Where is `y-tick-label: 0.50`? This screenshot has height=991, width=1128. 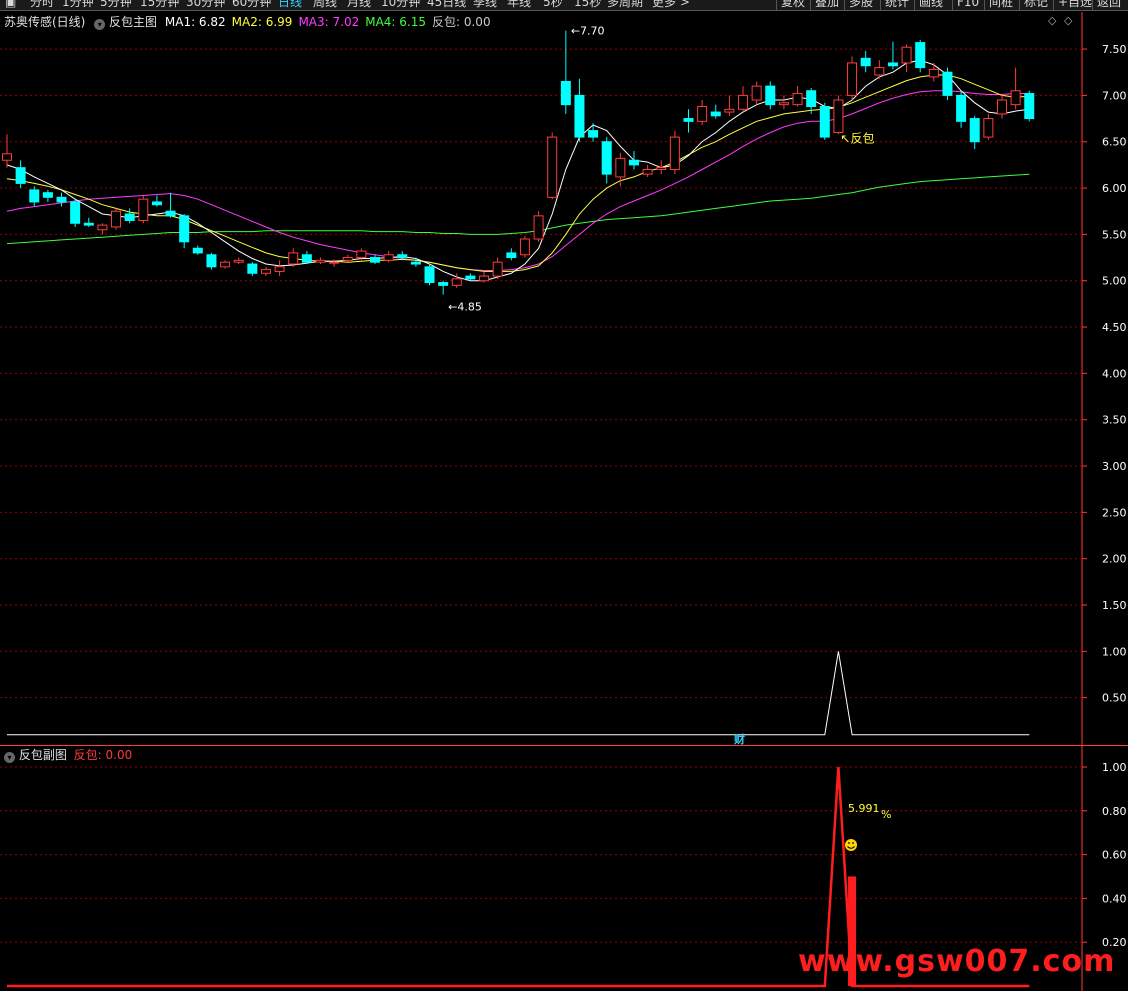
y-tick-label: 0.50 is located at coordinates (1114, 698).